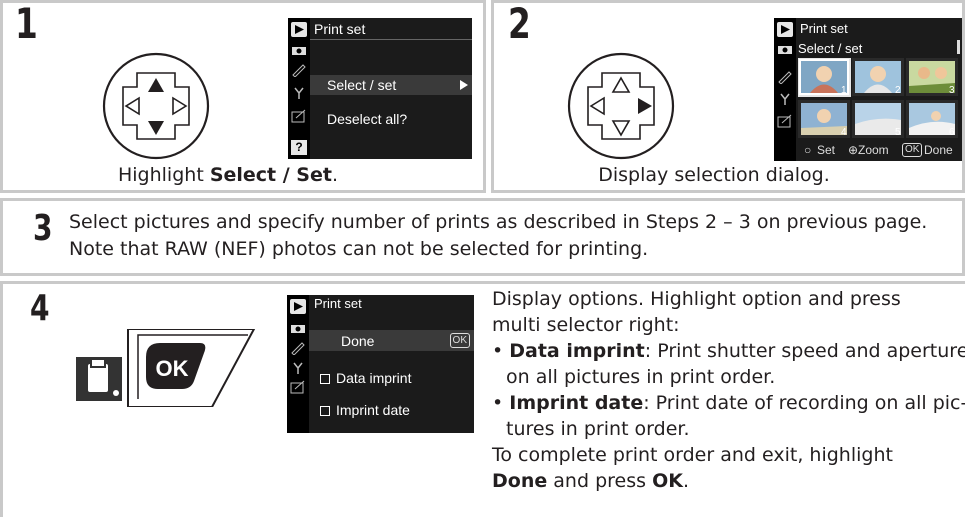  Describe the element at coordinates (808, 150) in the screenshot. I see `multi-selector-icon: ○` at that location.